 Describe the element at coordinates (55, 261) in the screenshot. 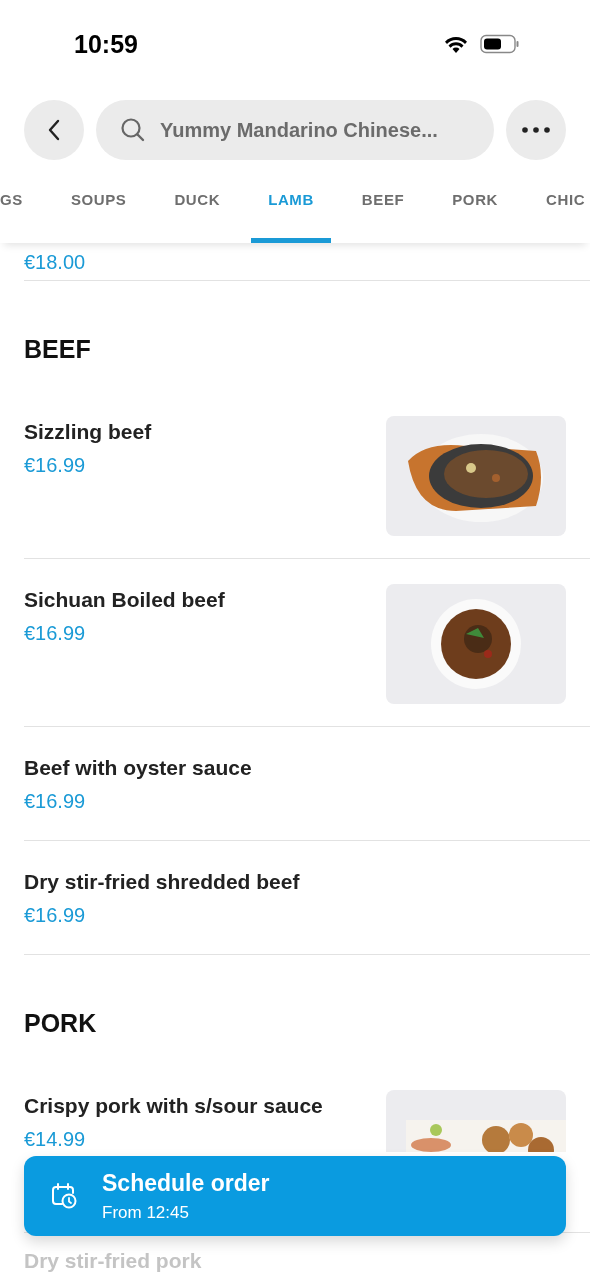

I see `item-price: €18.00` at that location.